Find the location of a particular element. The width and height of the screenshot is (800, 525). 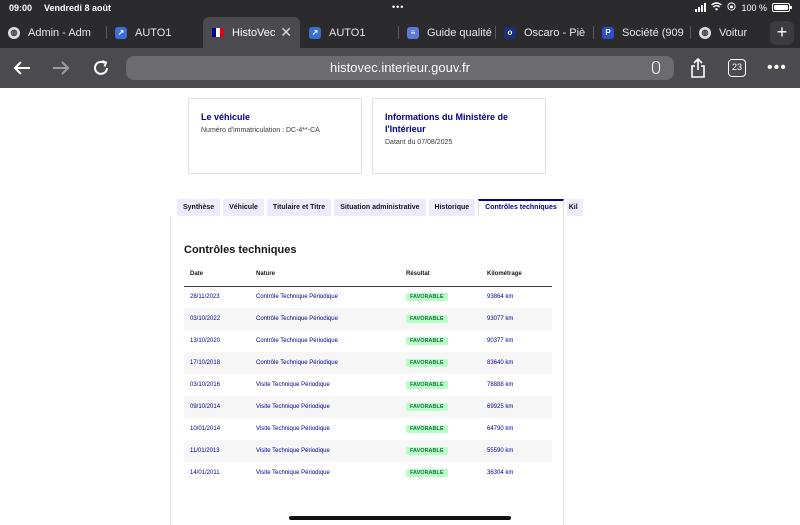

cell-date: 28/11/2023 is located at coordinates (205, 297).